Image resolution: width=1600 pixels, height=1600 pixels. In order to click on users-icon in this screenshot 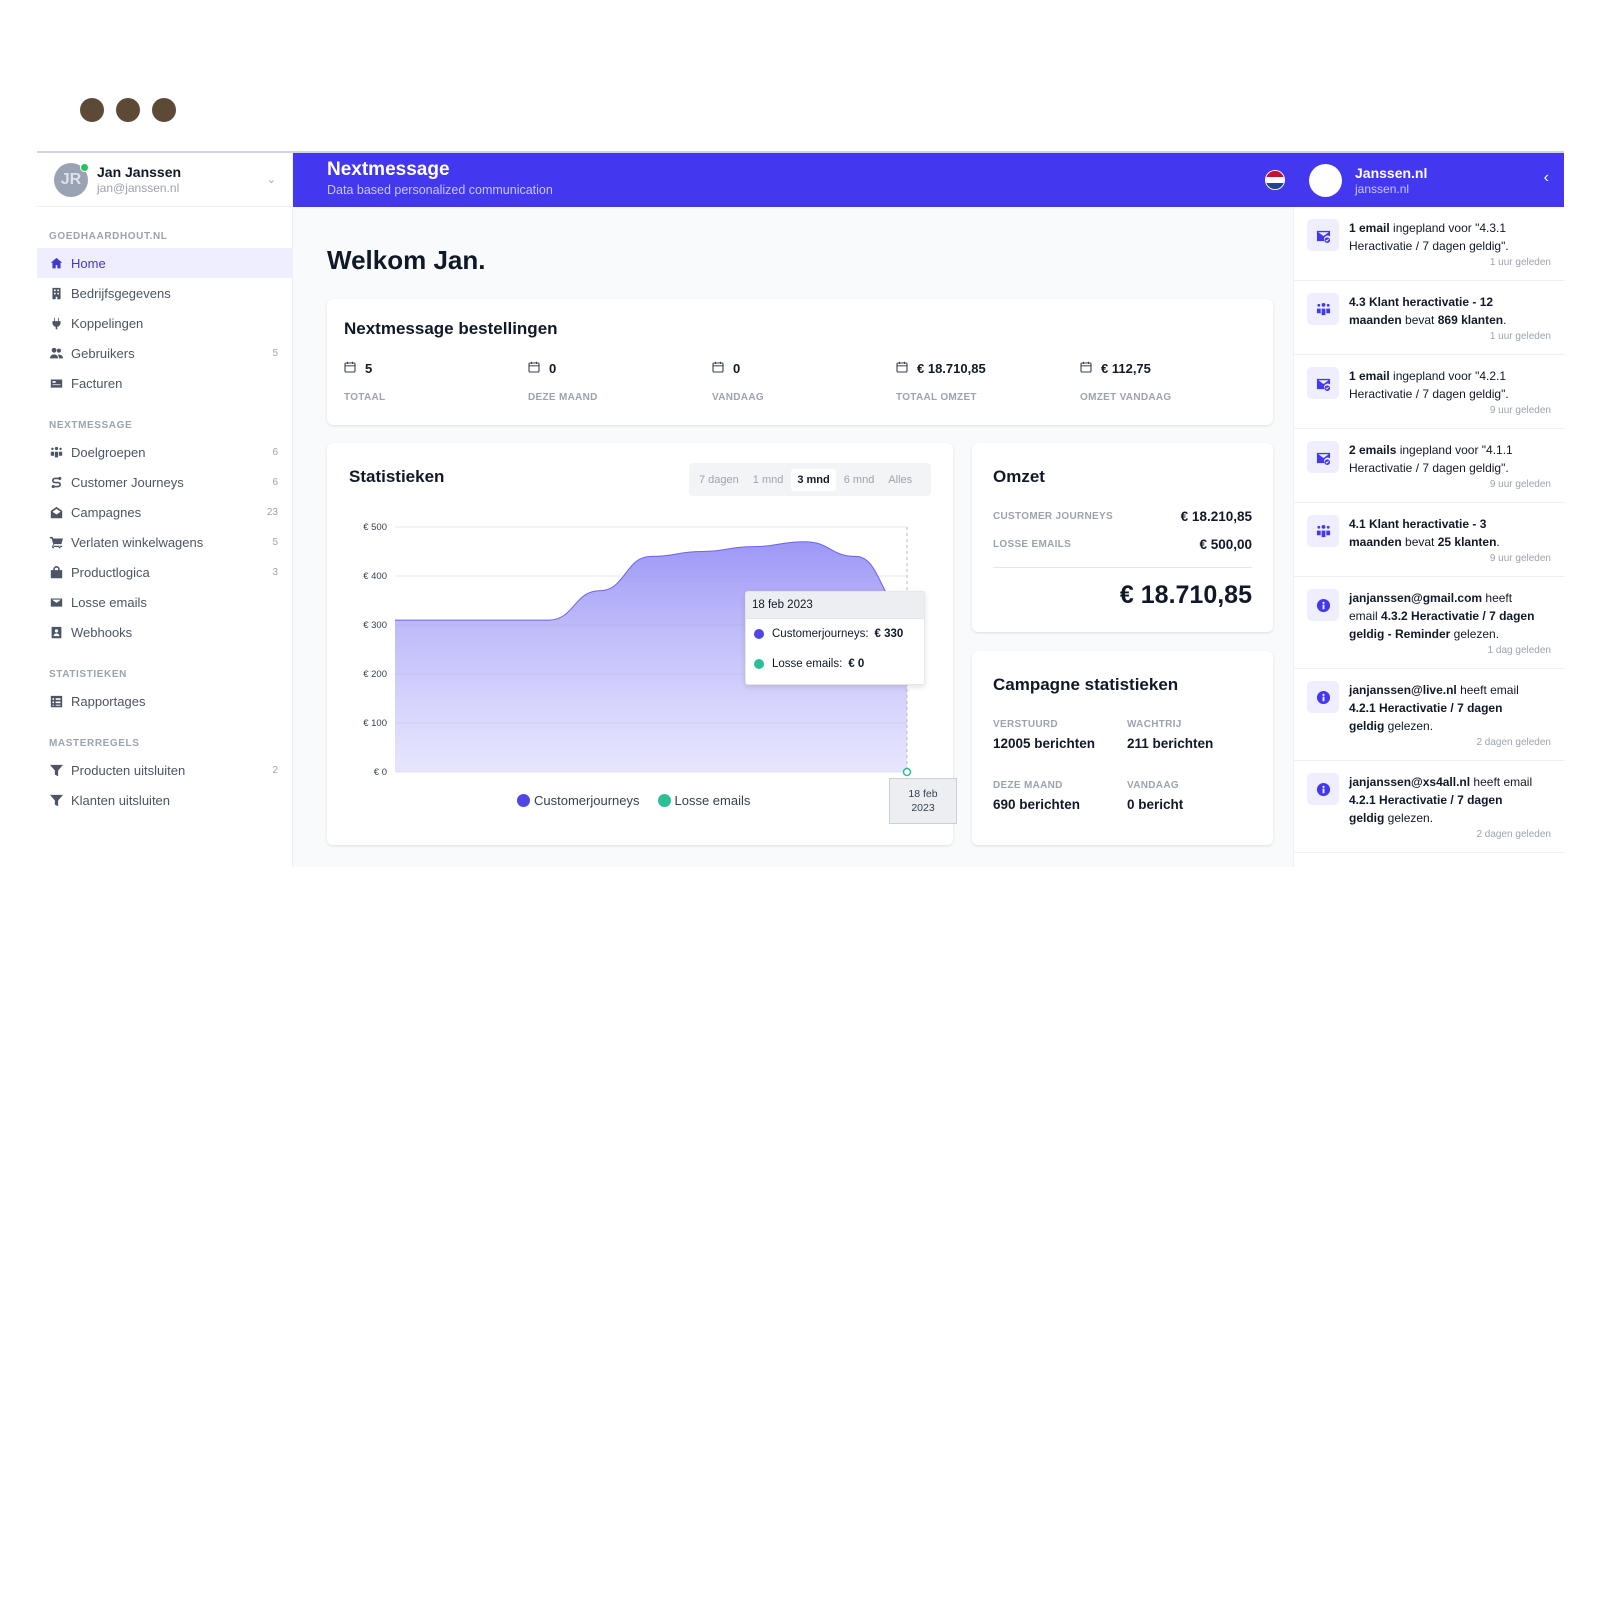, I will do `click(56, 353)`.